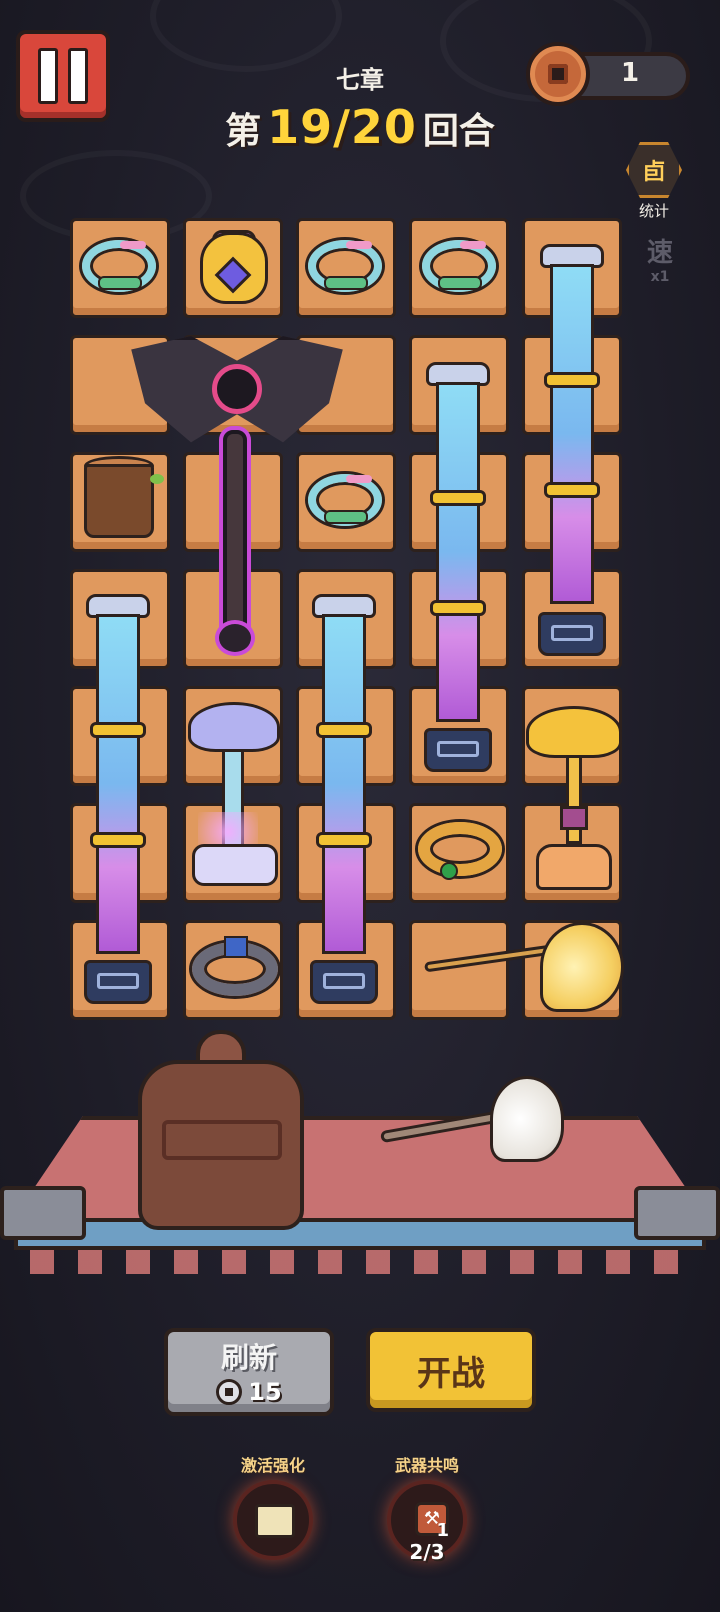 This screenshot has height=1612, width=720. Describe the element at coordinates (235, 540) in the screenshot. I see `shadow-axe-item` at that location.